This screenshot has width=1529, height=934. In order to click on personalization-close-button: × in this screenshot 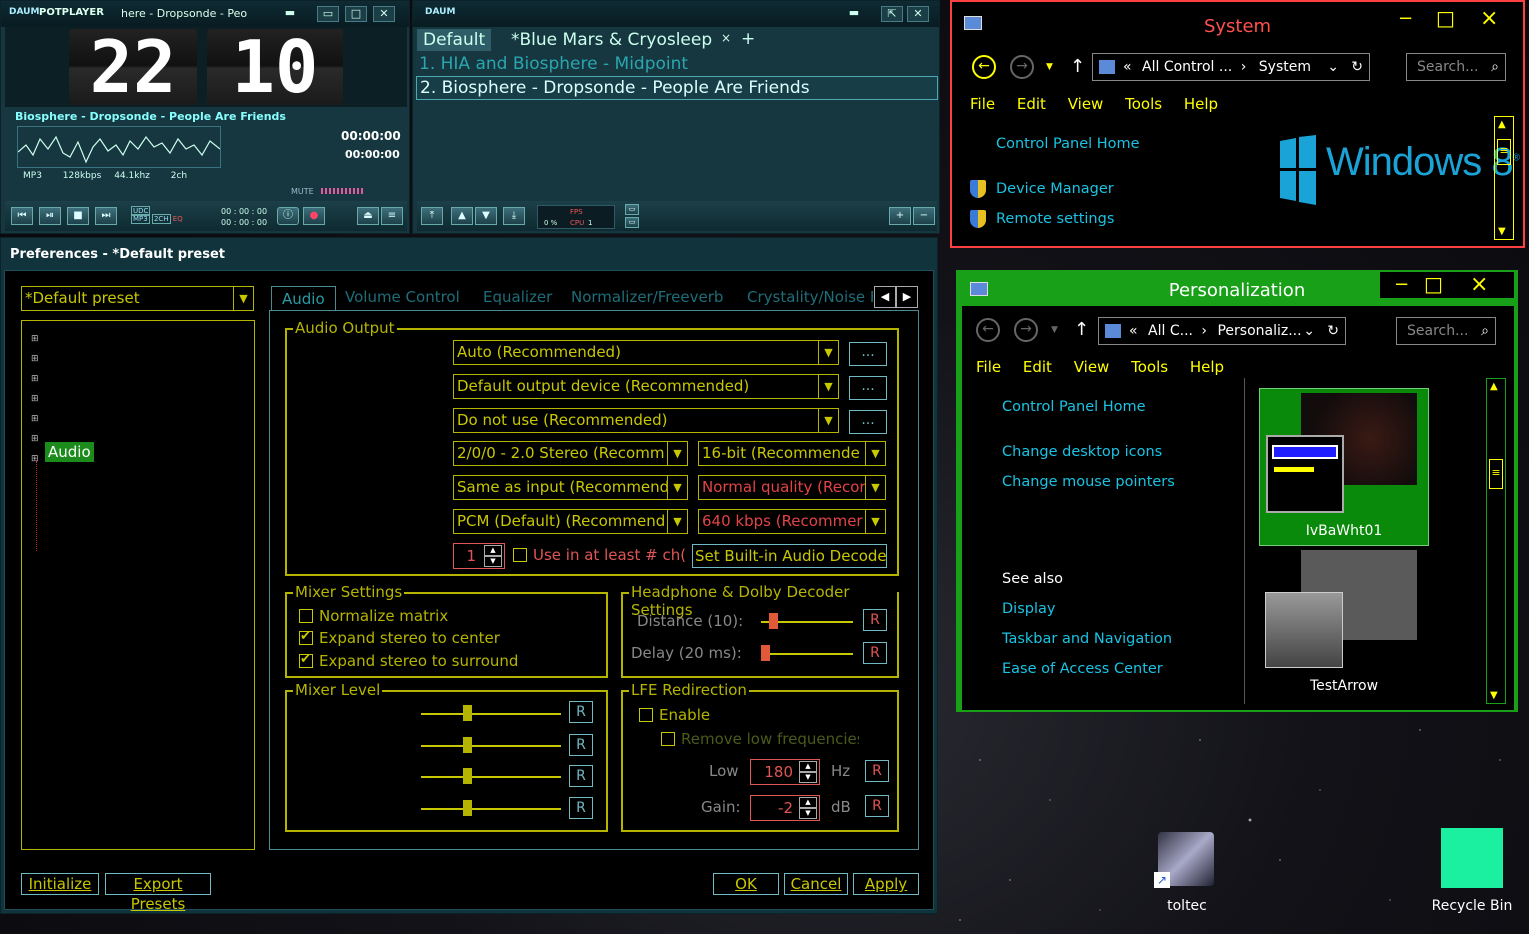, I will do `click(1479, 284)`.